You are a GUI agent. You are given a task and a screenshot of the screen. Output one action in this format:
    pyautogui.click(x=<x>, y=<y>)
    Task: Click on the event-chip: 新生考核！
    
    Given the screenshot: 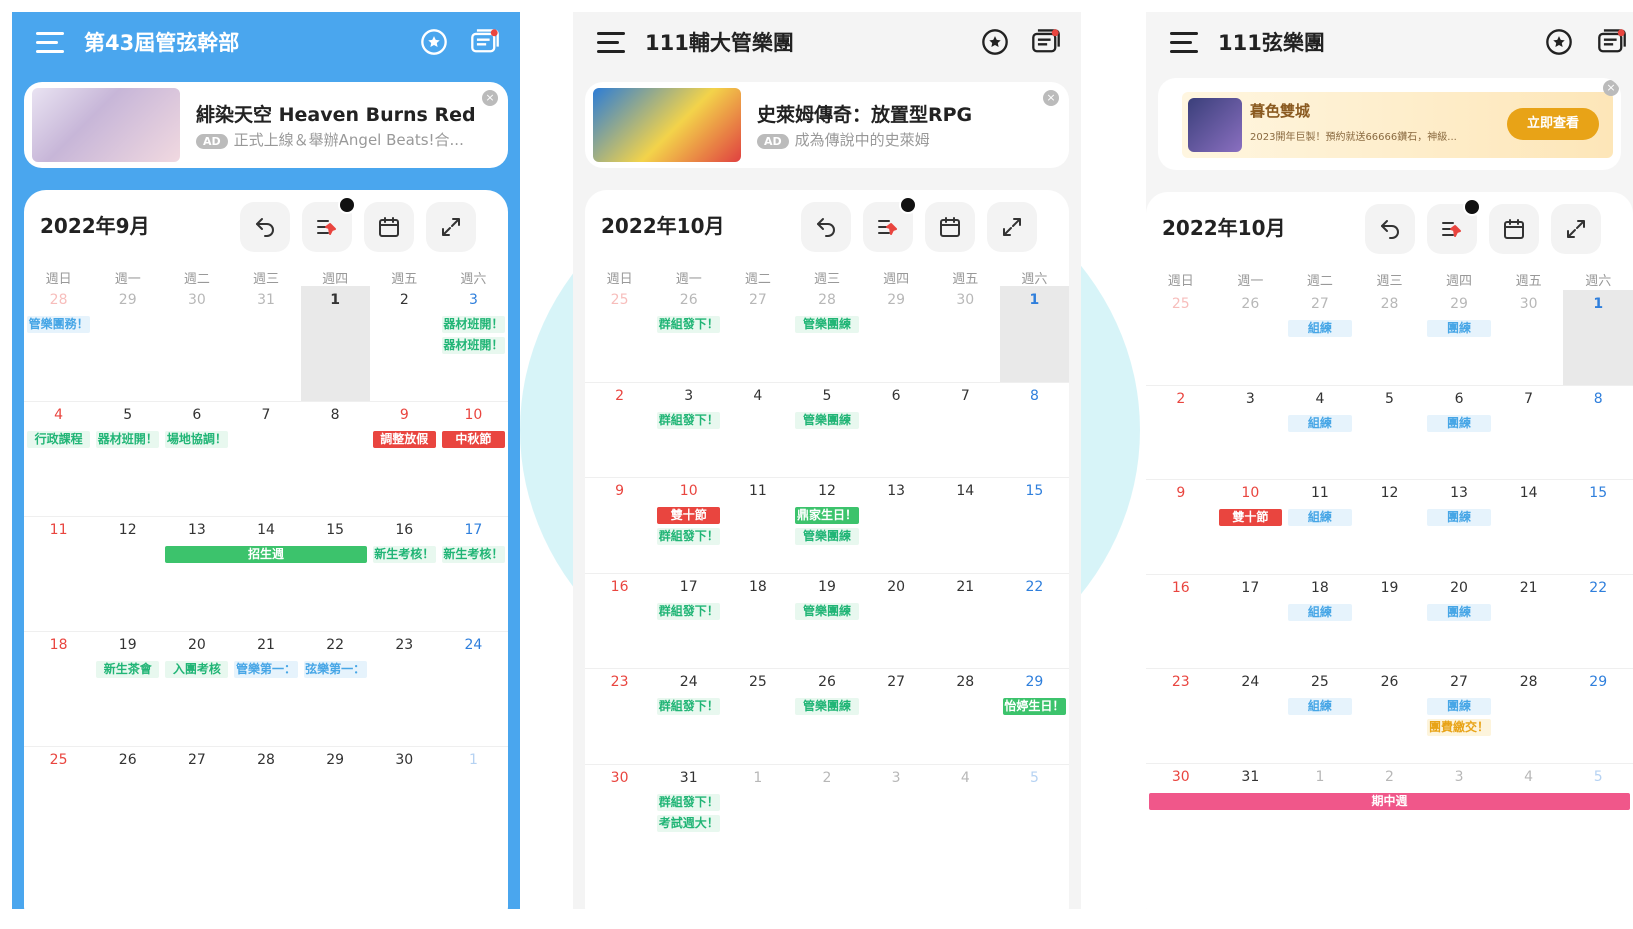 What is the action you would take?
    pyautogui.click(x=404, y=554)
    